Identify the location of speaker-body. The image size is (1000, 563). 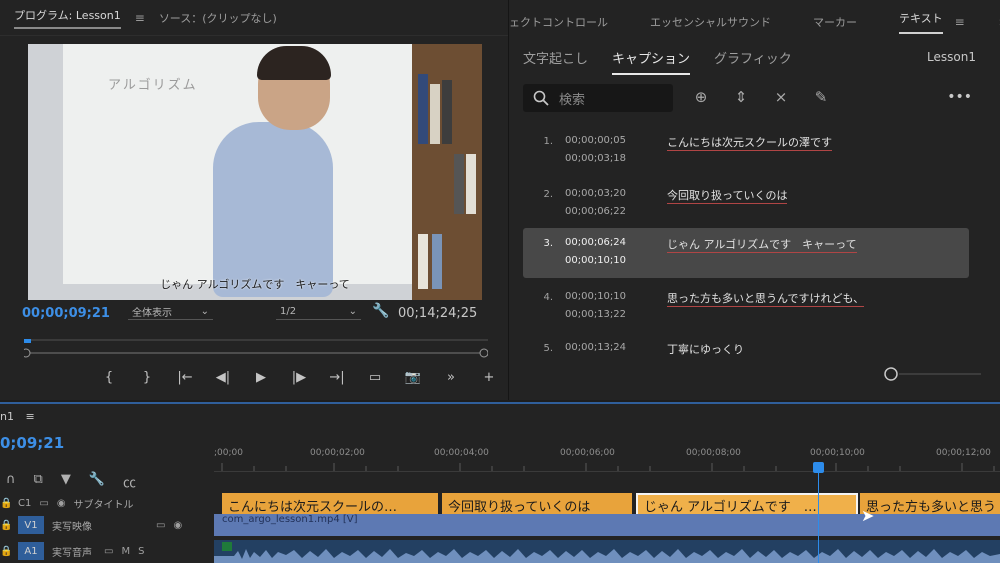
(273, 209).